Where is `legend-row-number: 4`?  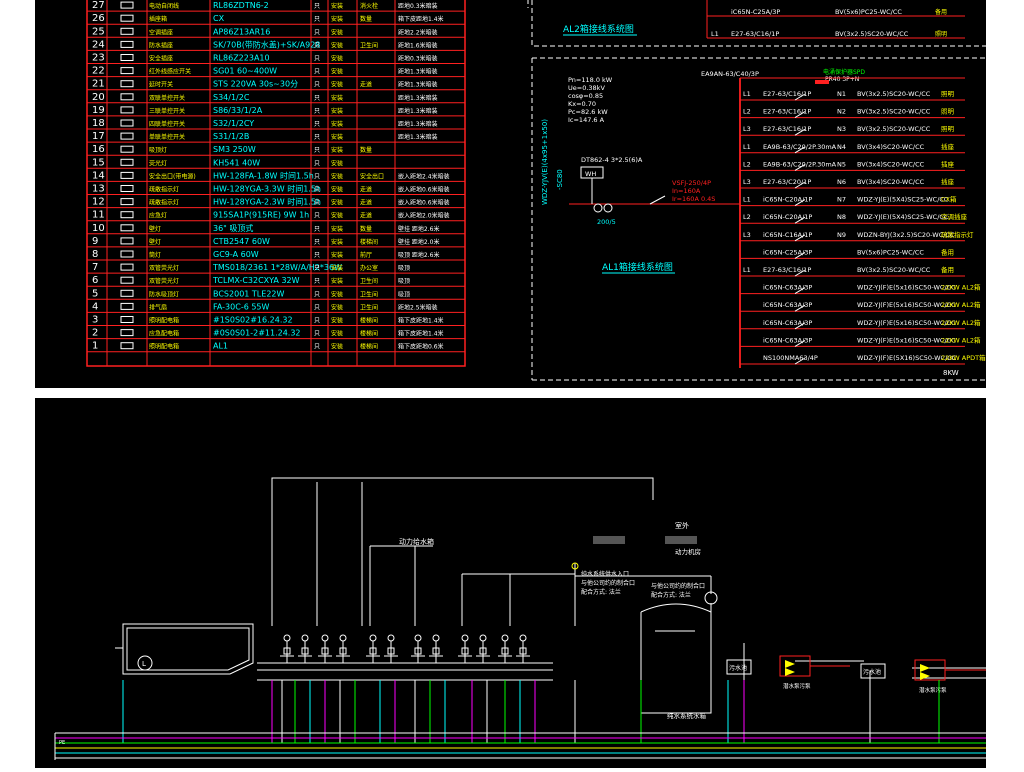 legend-row-number: 4 is located at coordinates (95, 306).